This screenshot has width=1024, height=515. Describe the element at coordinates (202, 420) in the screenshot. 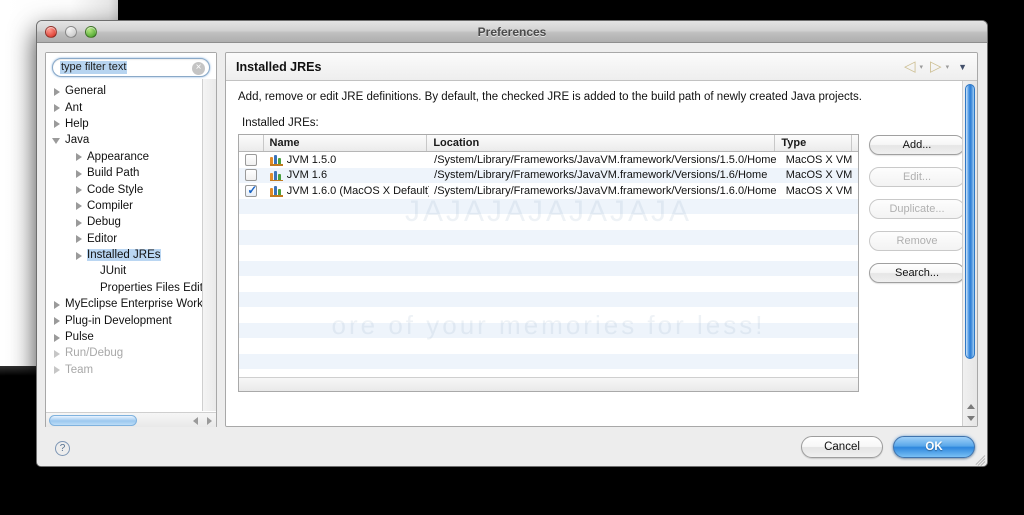

I see `scroll-arrows` at that location.